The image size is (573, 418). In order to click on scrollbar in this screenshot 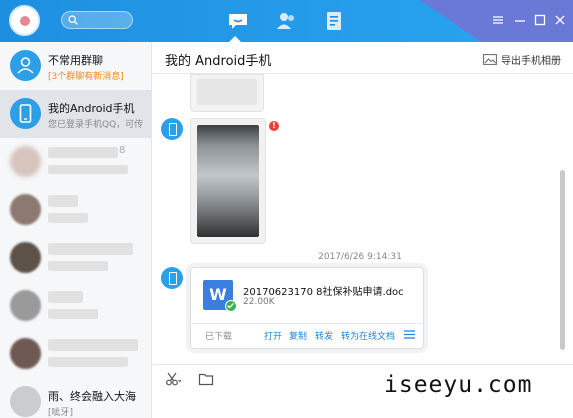, I will do `click(562, 260)`.